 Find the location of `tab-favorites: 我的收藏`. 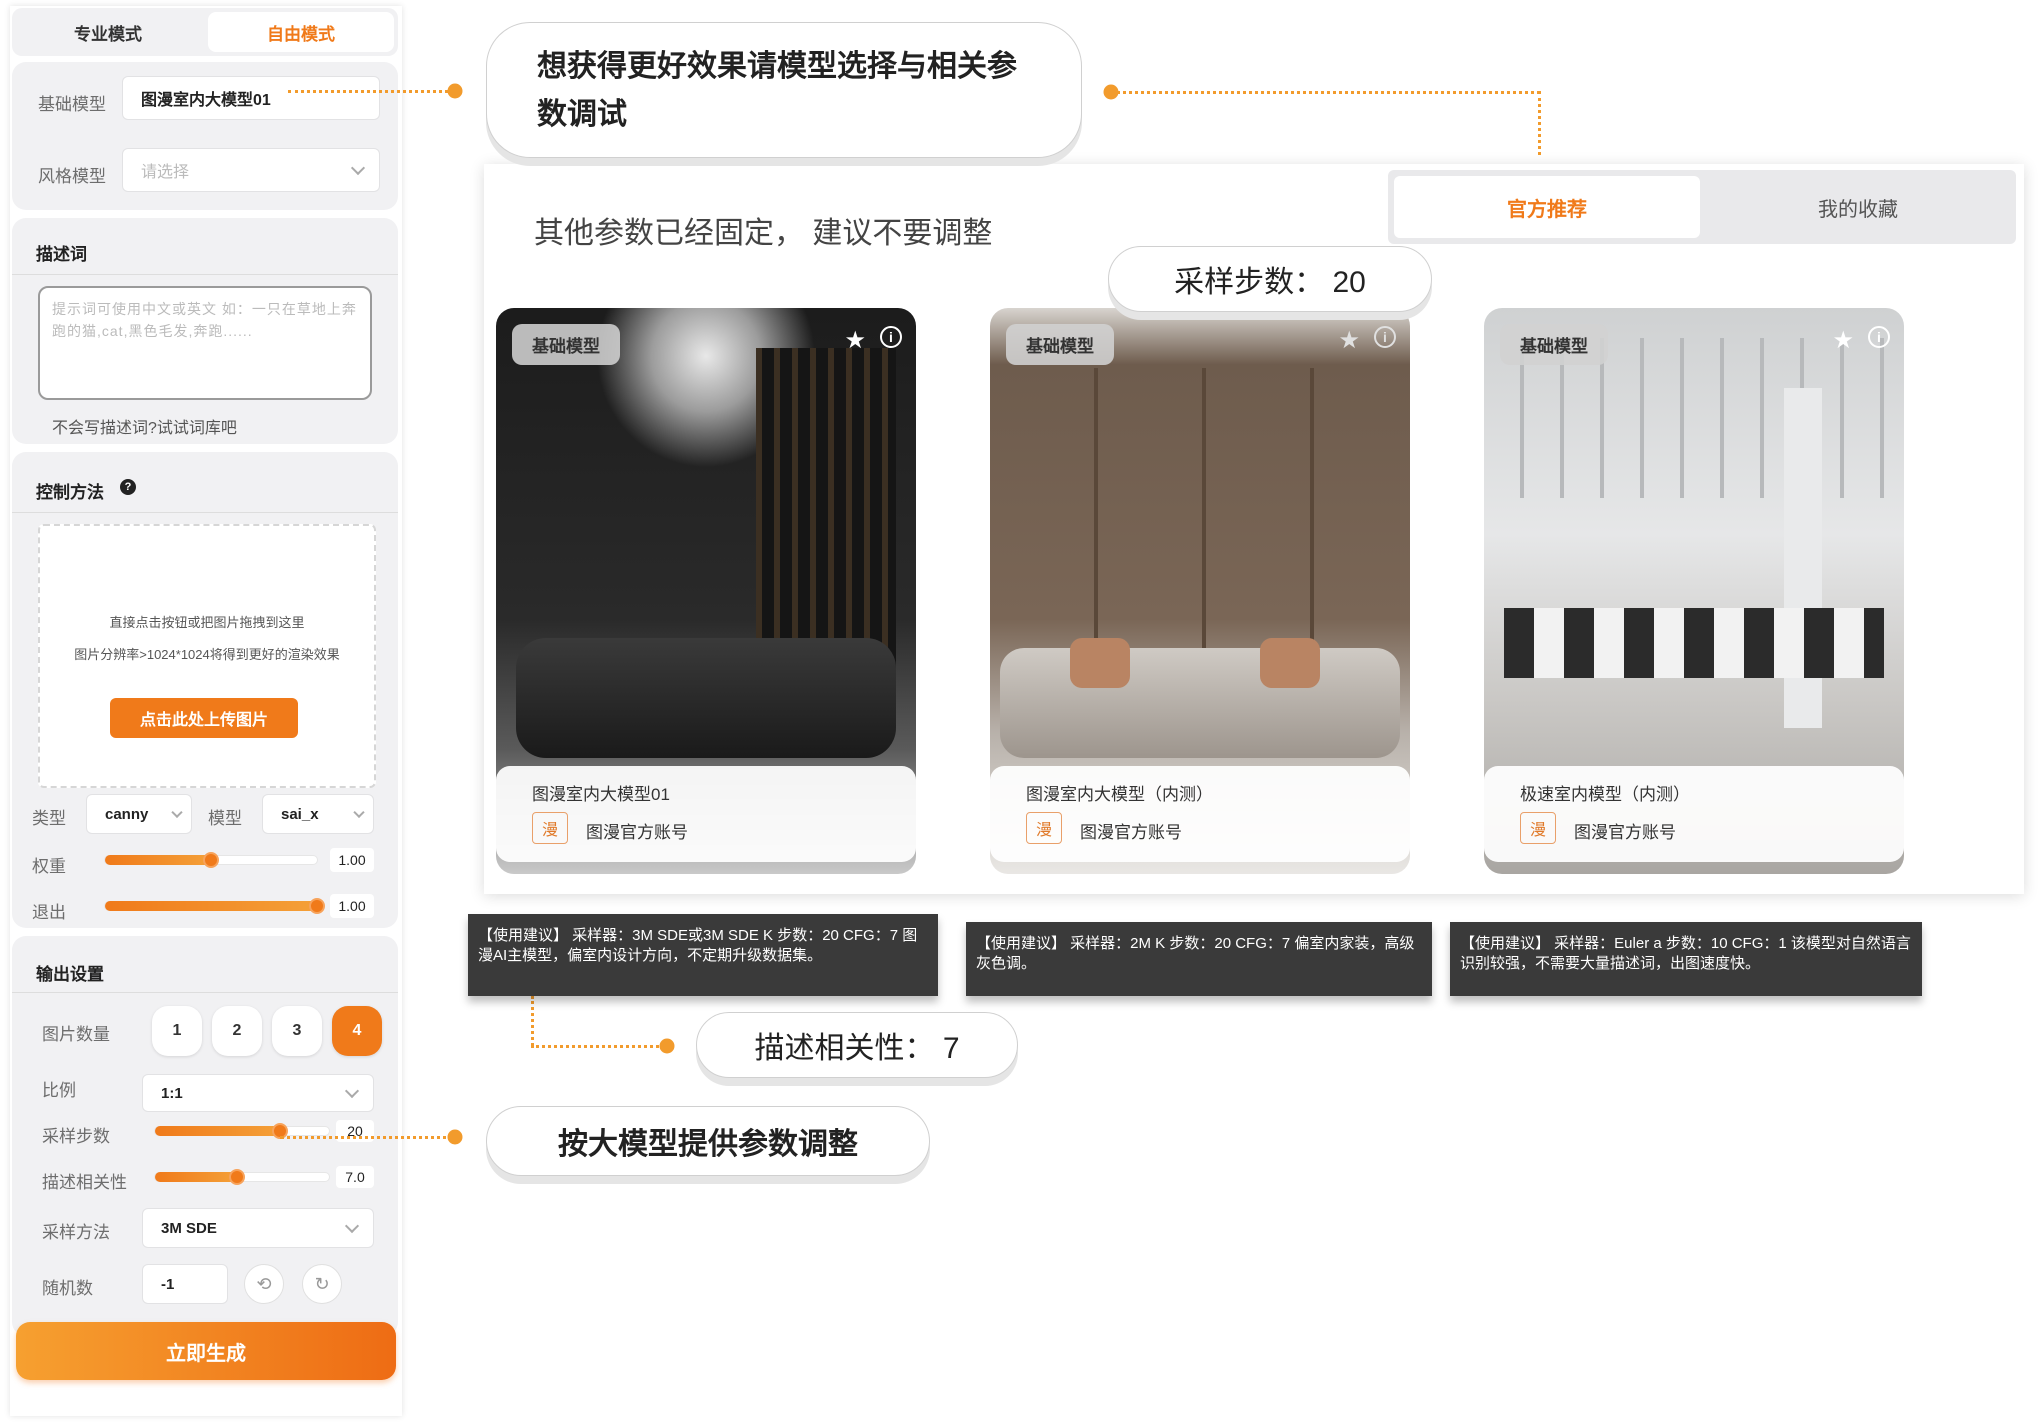

tab-favorites: 我的收藏 is located at coordinates (1858, 207).